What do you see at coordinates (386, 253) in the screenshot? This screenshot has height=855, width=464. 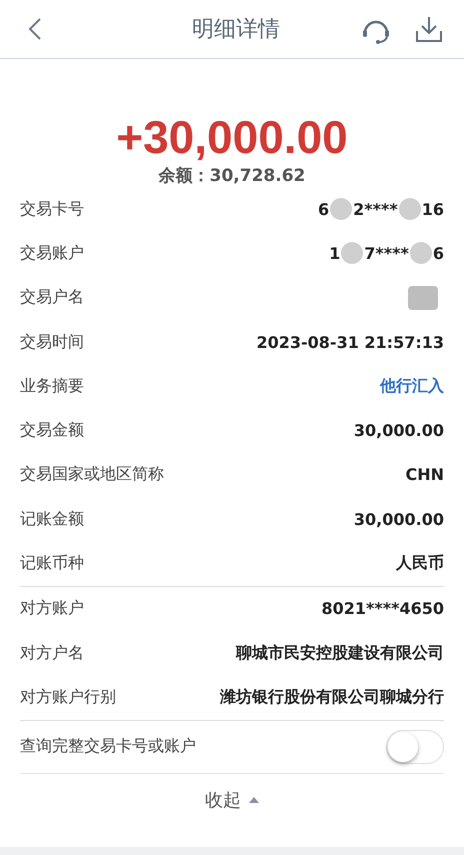 I see `field-value: 7****` at bounding box center [386, 253].